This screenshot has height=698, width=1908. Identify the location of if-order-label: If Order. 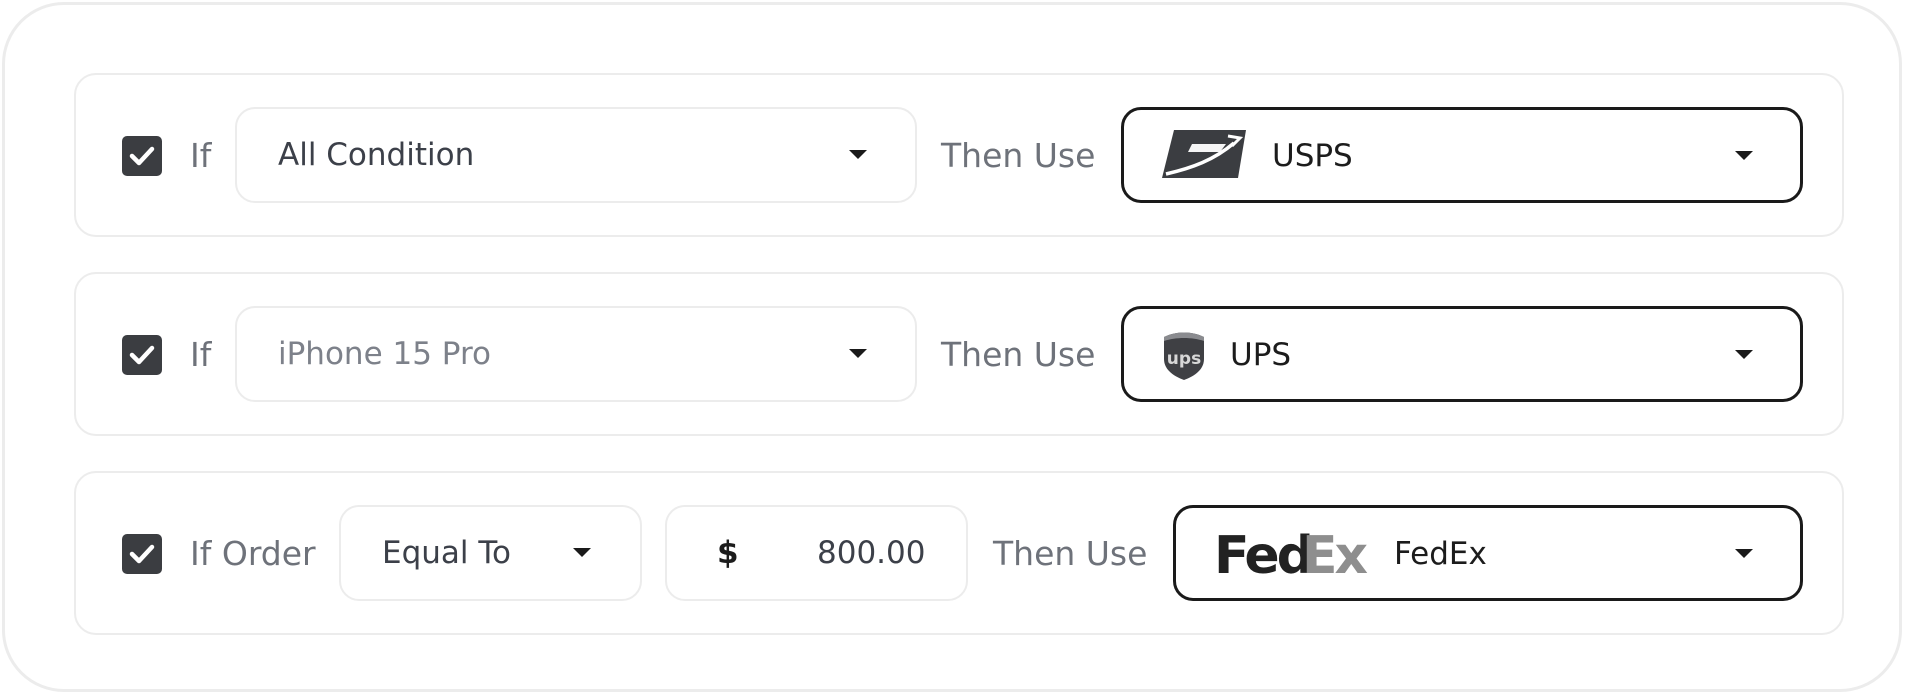
(253, 553).